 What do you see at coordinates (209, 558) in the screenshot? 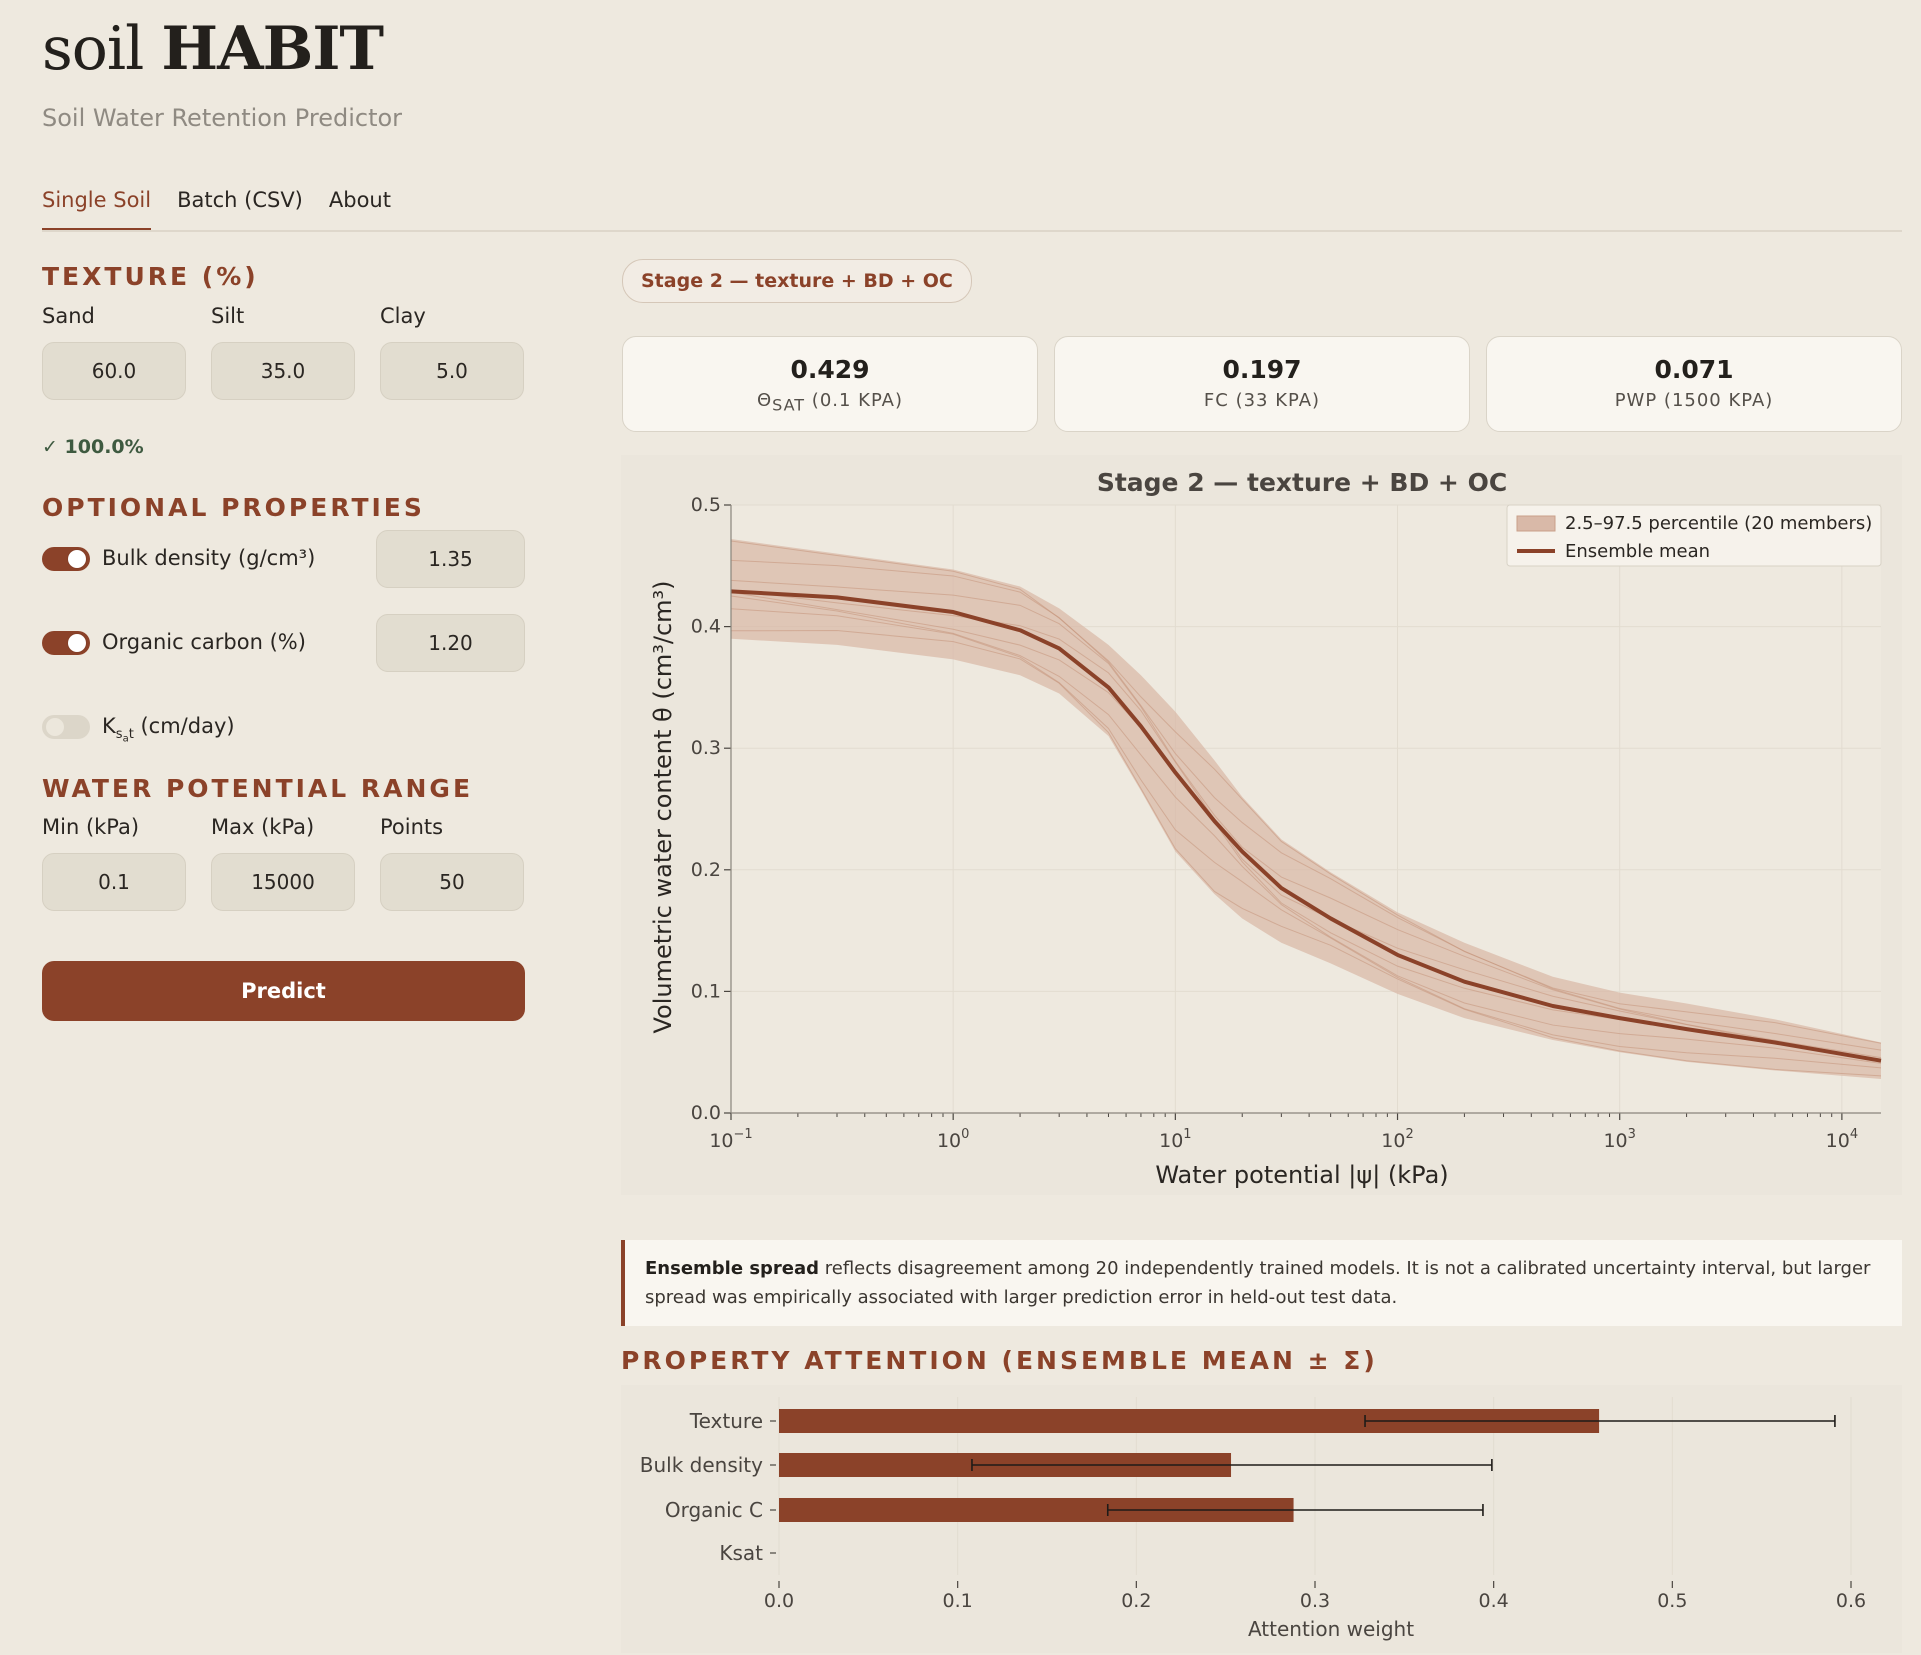
I see `bulk-density-label: Bulk density (g/cm³)` at bounding box center [209, 558].